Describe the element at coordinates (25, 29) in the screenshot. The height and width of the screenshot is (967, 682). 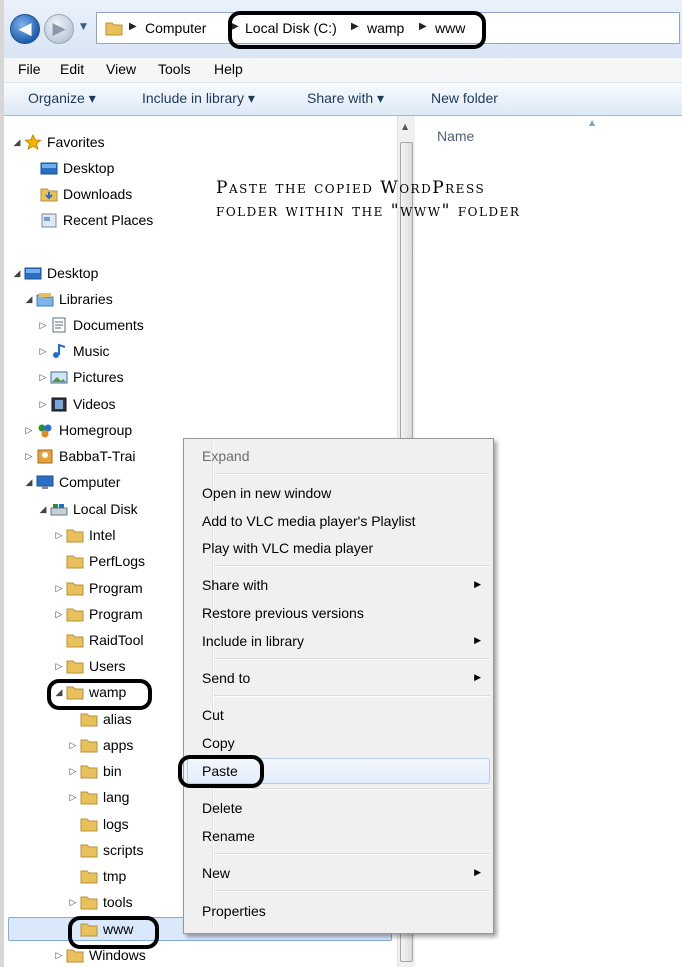
I see `back-button: ◀` at that location.